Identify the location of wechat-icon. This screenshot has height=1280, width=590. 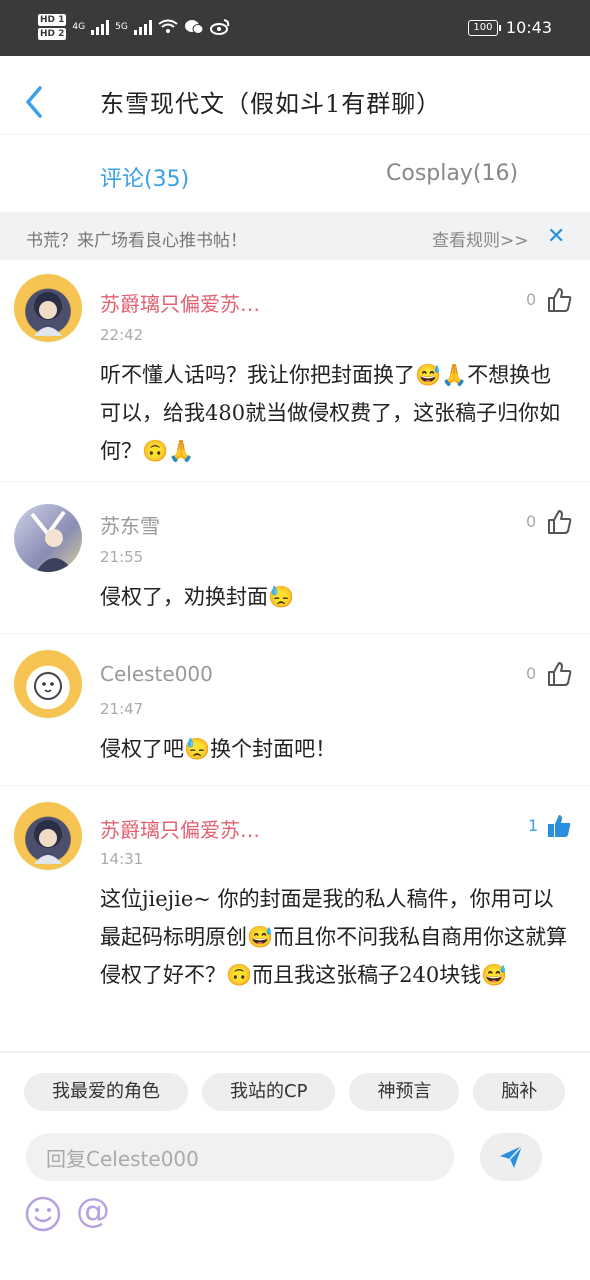
(194, 27).